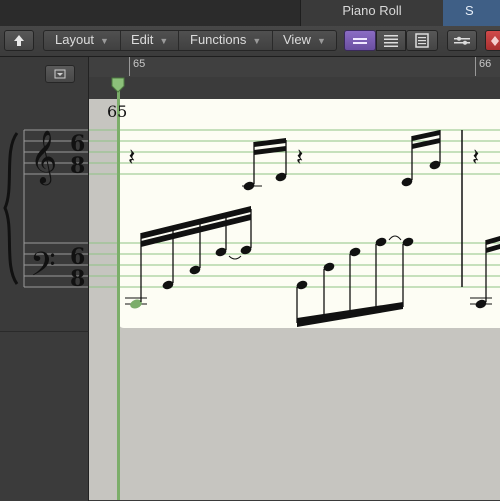 This screenshot has width=500, height=501. What do you see at coordinates (77, 279) in the screenshot?
I see `time-sig-bottom-bass: 8` at bounding box center [77, 279].